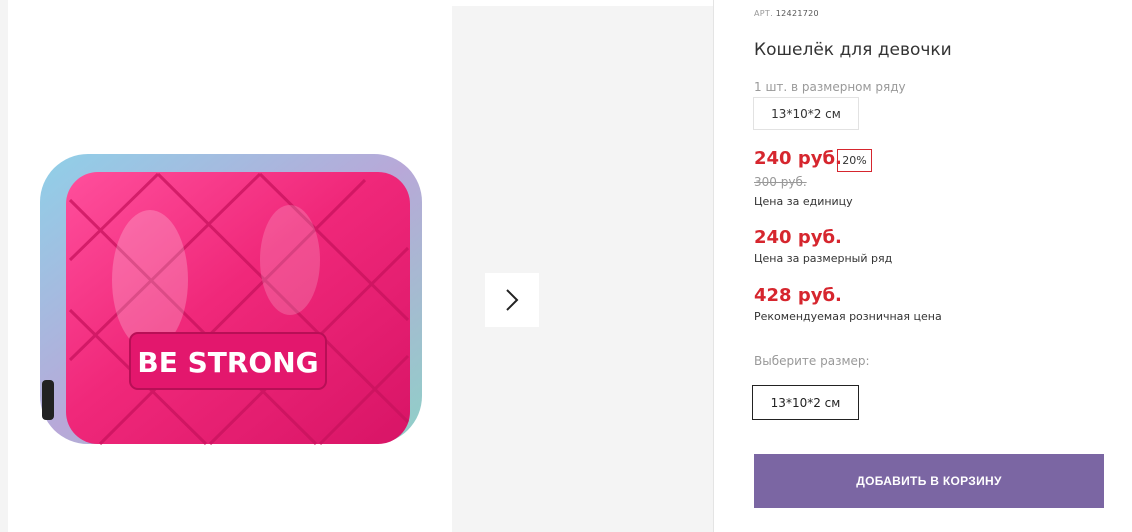 This screenshot has width=1132, height=532. I want to click on series-size-box: 13*10*2 см, so click(806, 113).